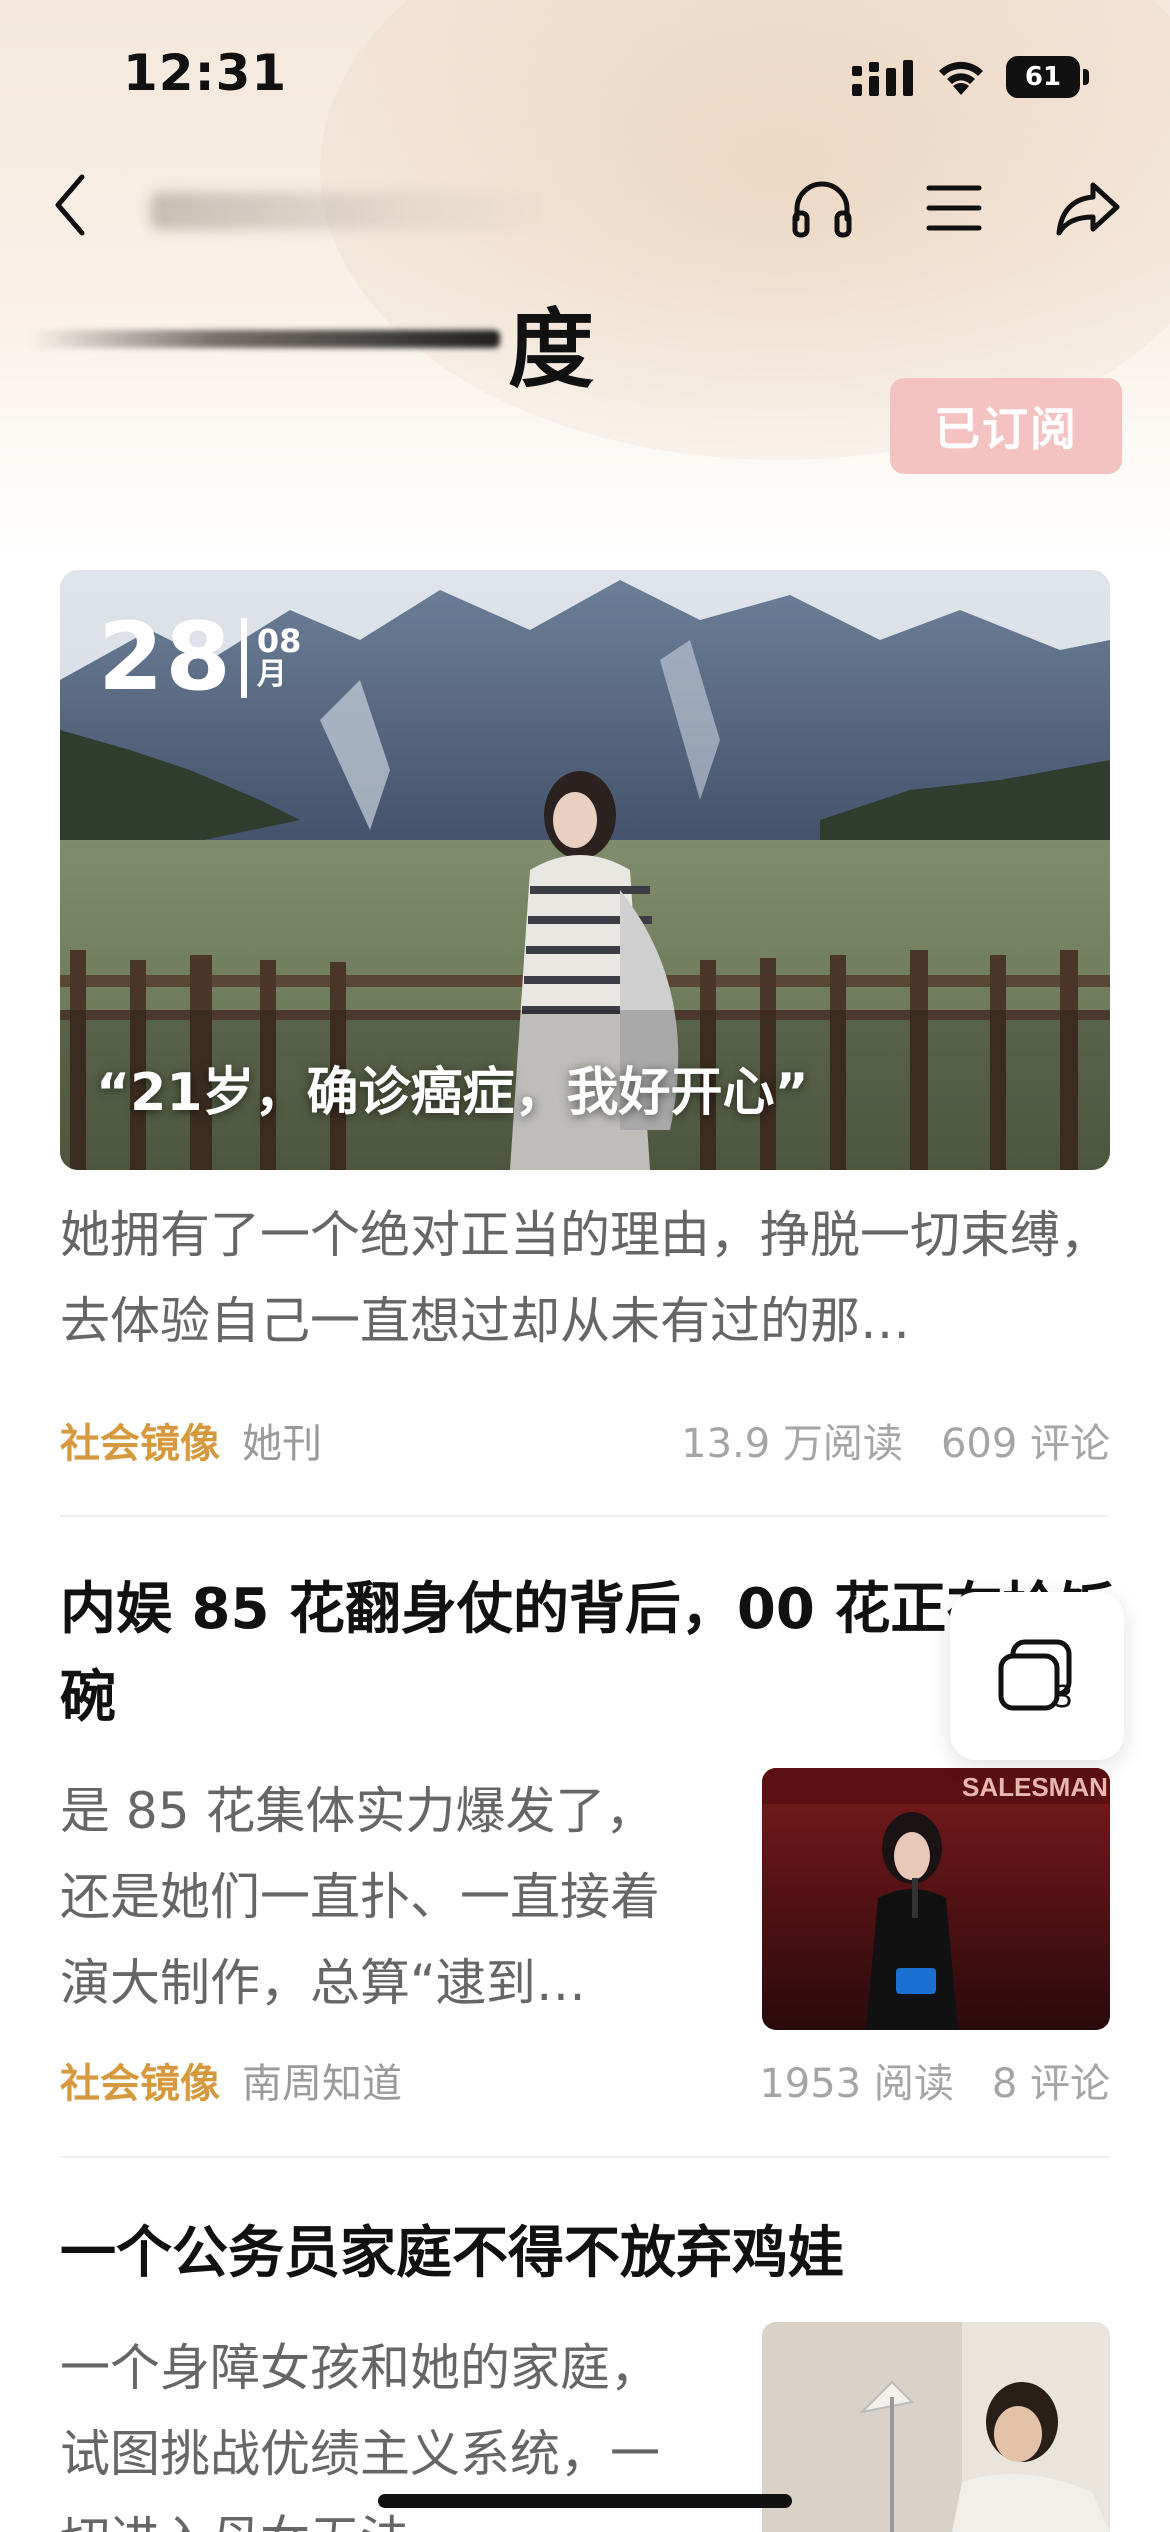 The image size is (1170, 2532). I want to click on article-source: 南周知道, so click(322, 2080).